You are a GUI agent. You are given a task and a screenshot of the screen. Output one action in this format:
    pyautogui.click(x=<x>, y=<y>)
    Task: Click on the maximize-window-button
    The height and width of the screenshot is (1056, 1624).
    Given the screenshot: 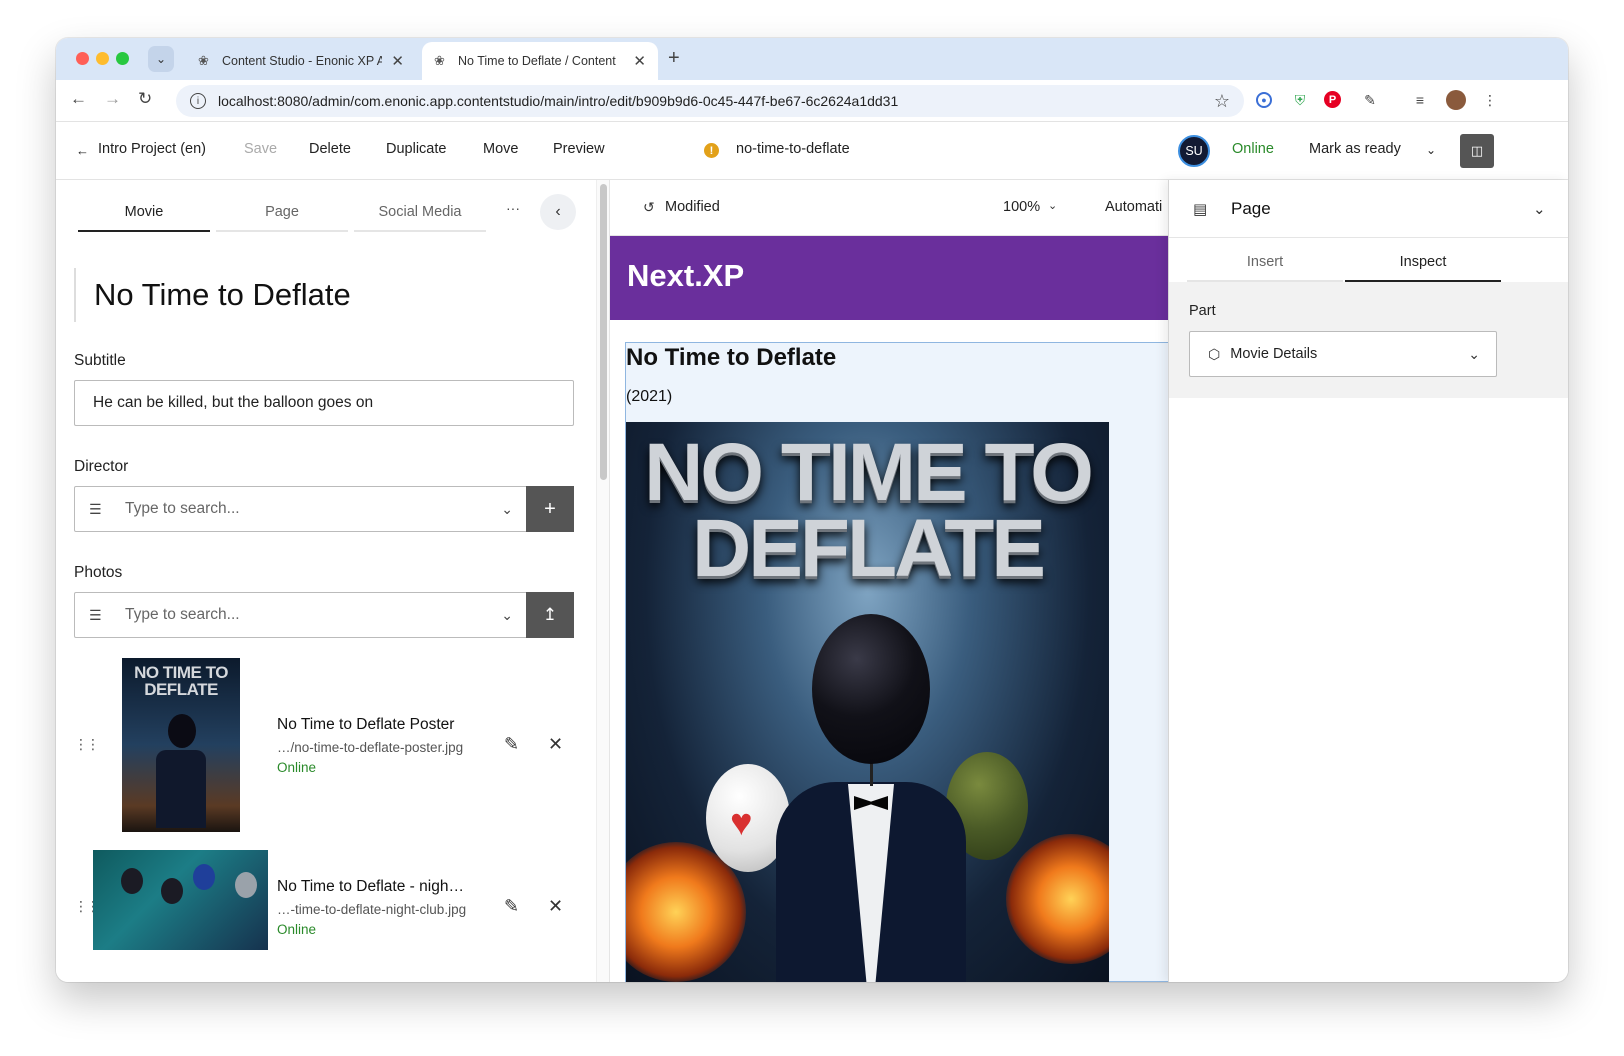 What is the action you would take?
    pyautogui.click(x=122, y=58)
    